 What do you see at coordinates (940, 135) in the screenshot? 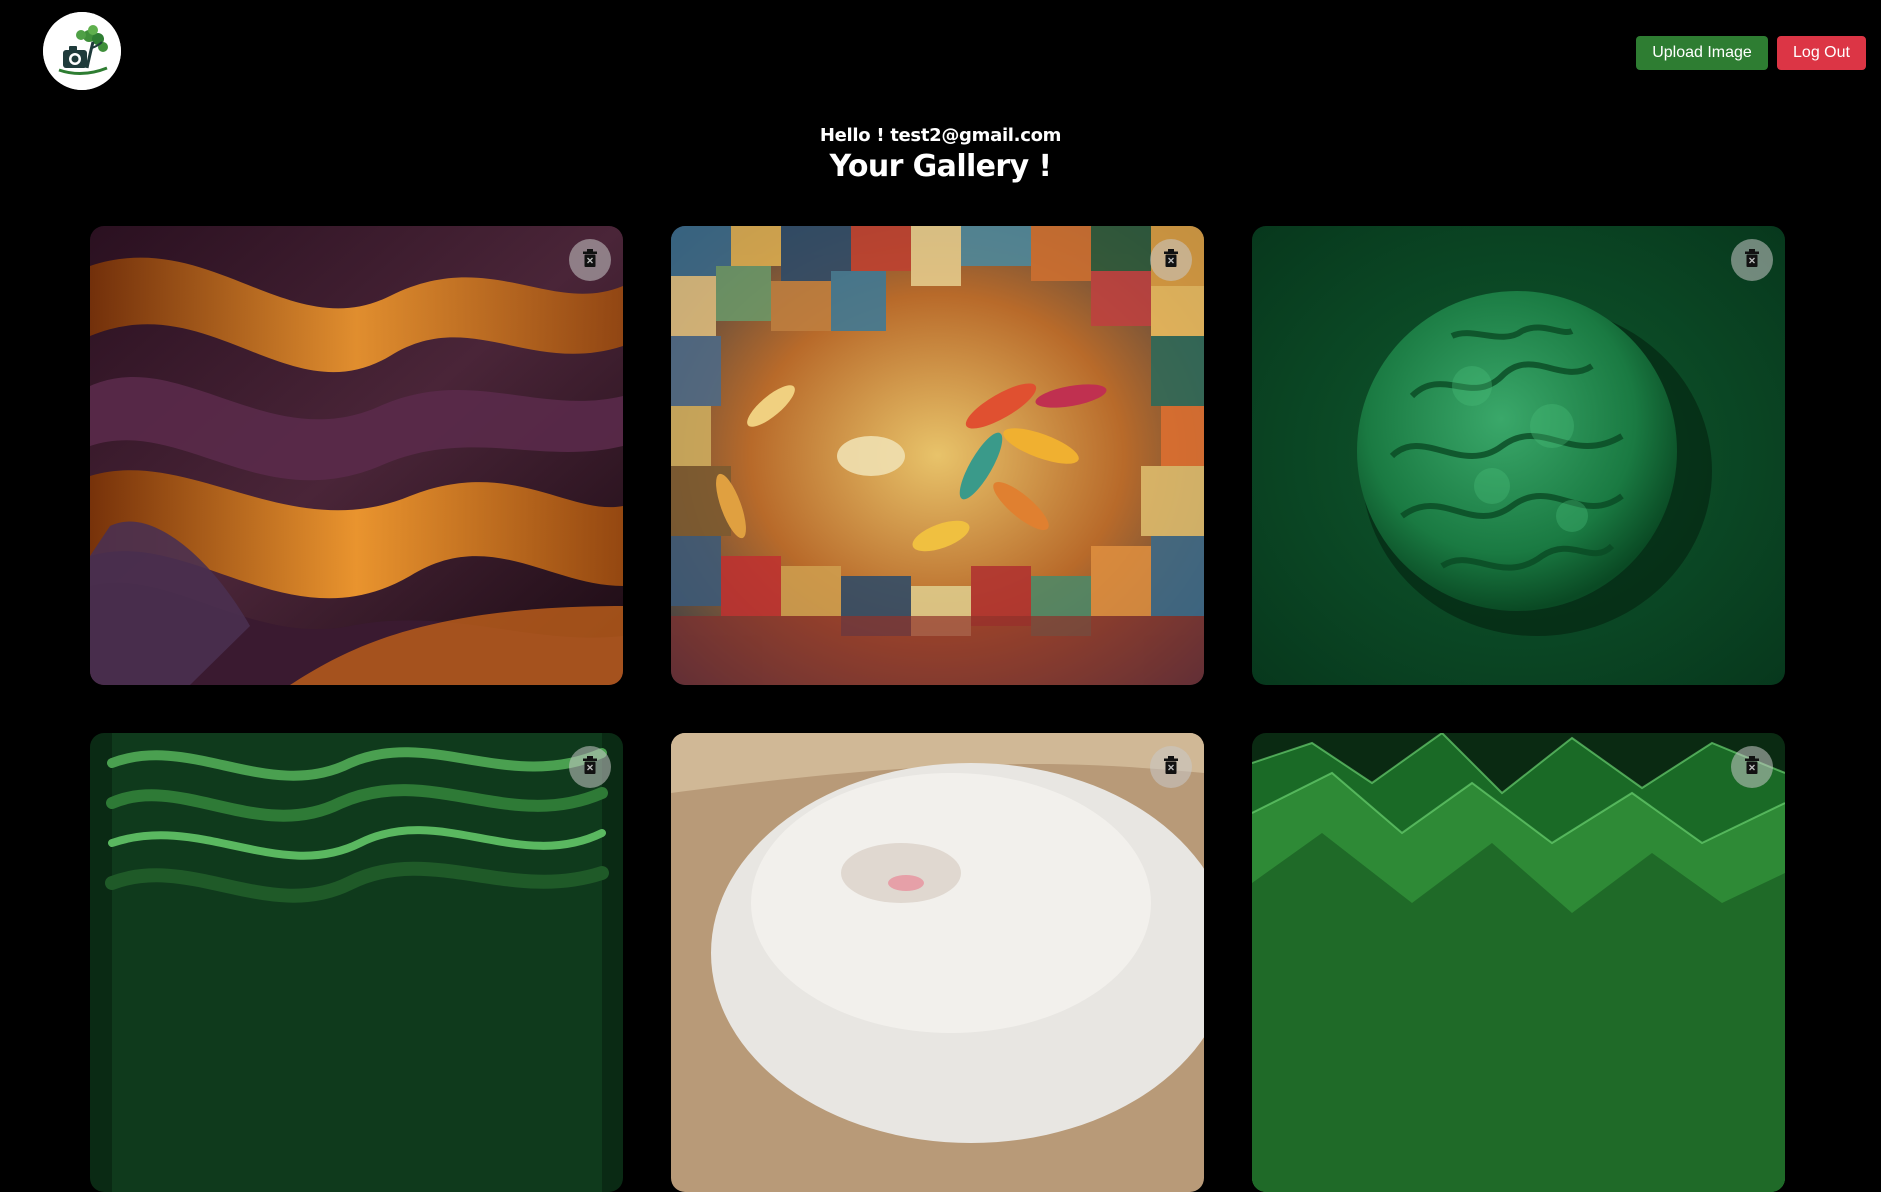
I see `greeting-text: Hello ! test2@gmail.com` at bounding box center [940, 135].